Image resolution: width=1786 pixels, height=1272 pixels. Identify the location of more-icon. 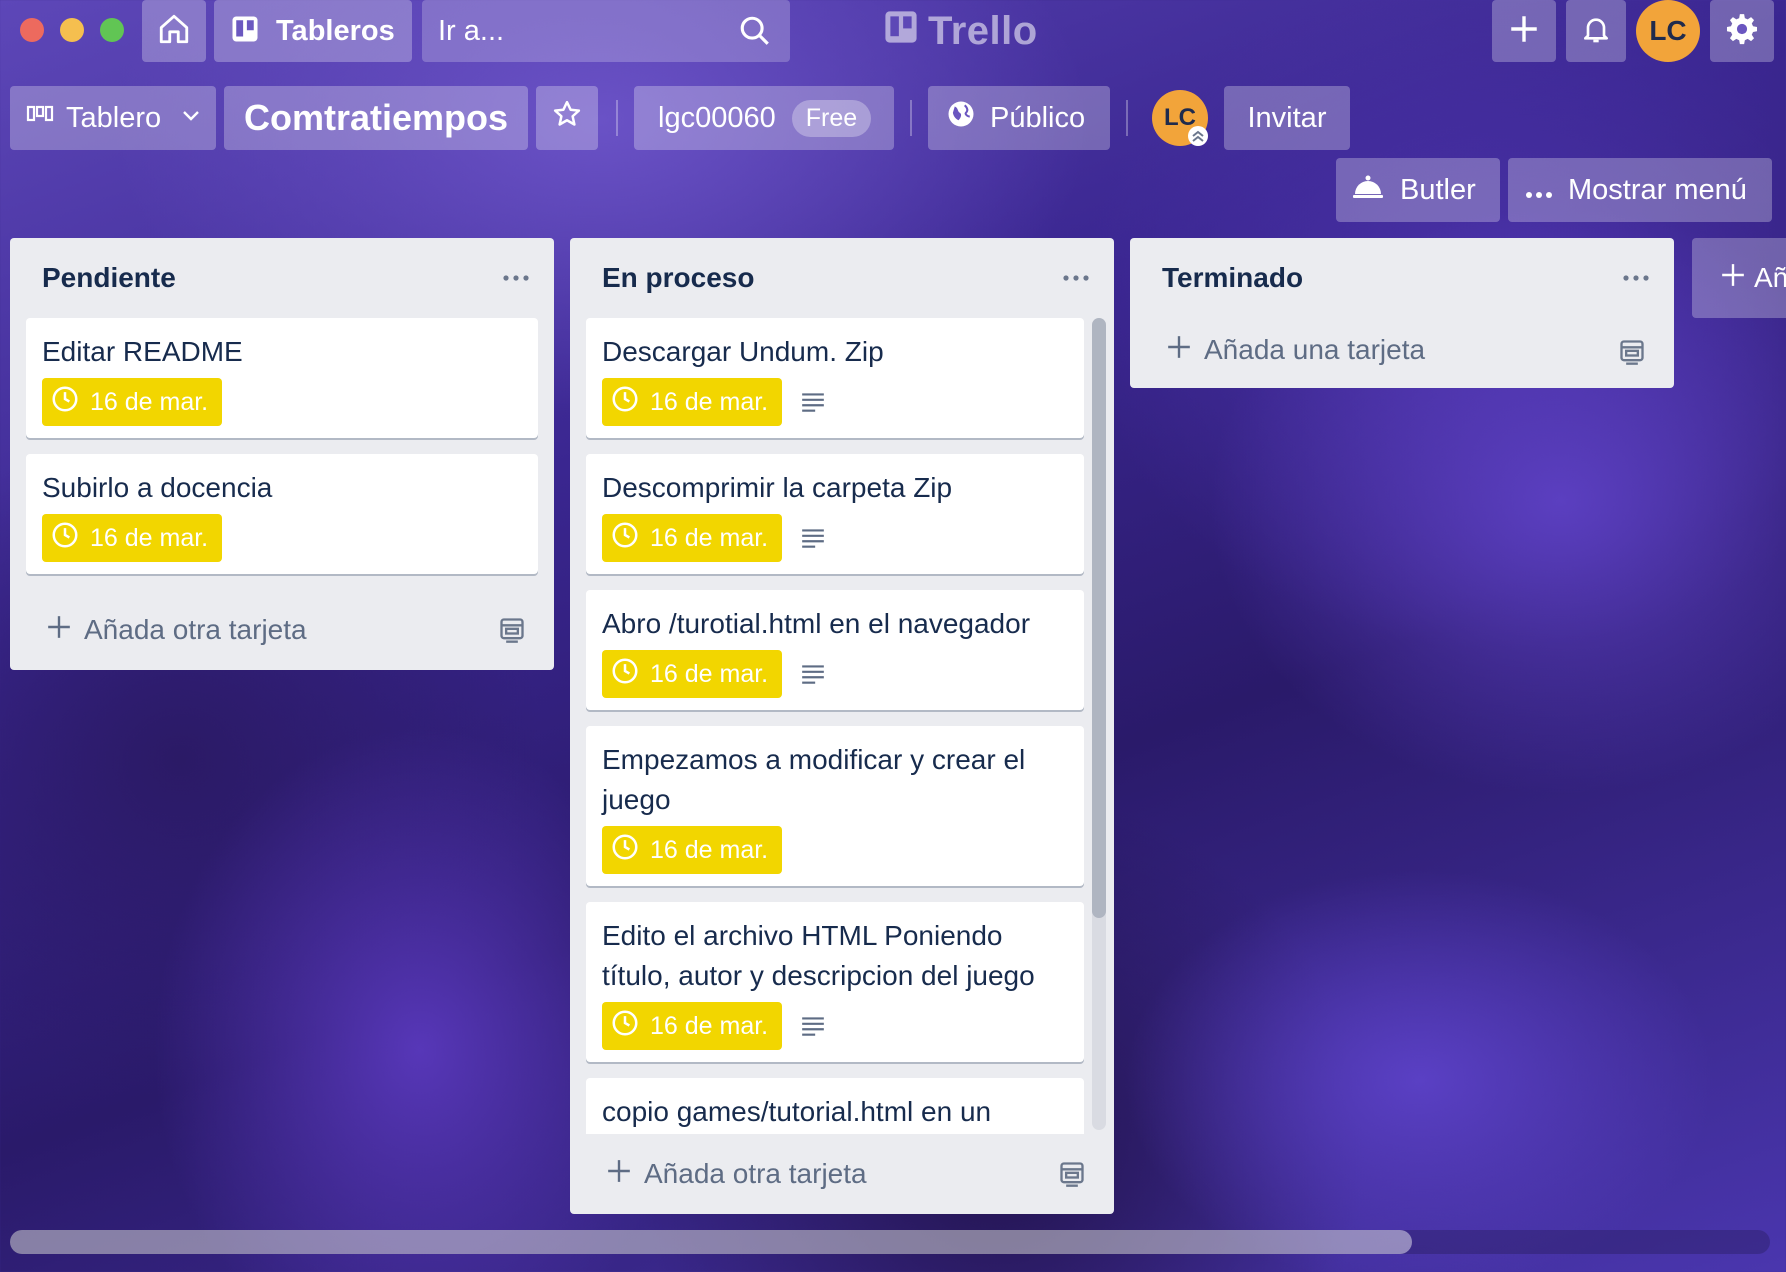
(1539, 190).